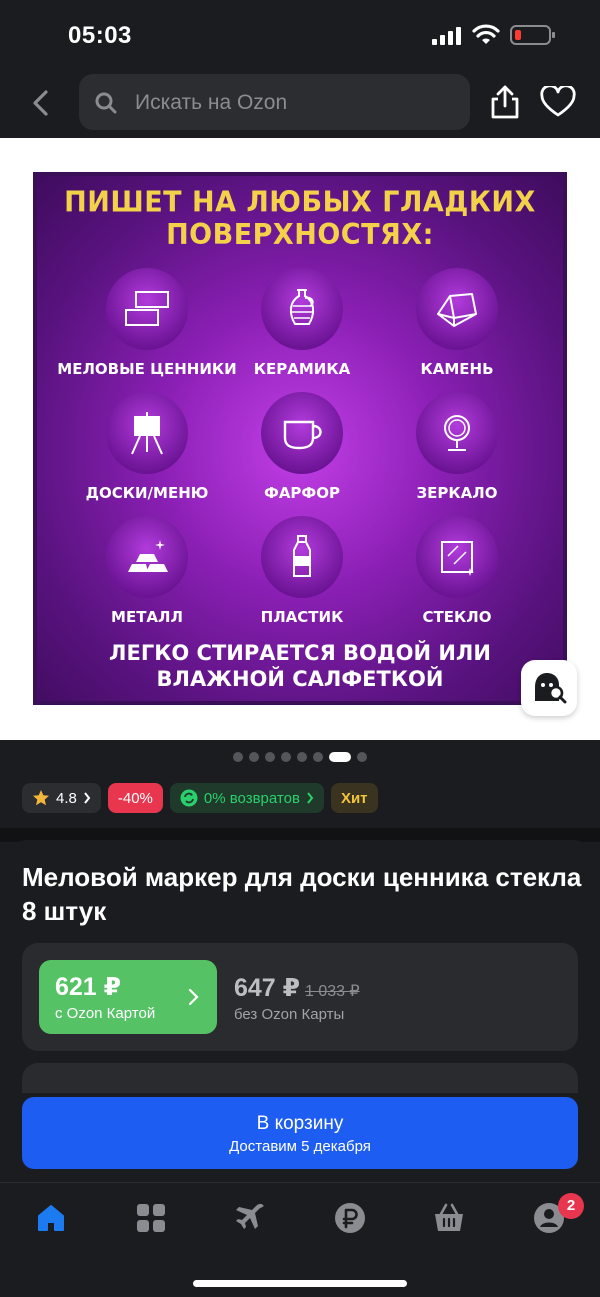  What do you see at coordinates (41, 798) in the screenshot?
I see `star-icon` at bounding box center [41, 798].